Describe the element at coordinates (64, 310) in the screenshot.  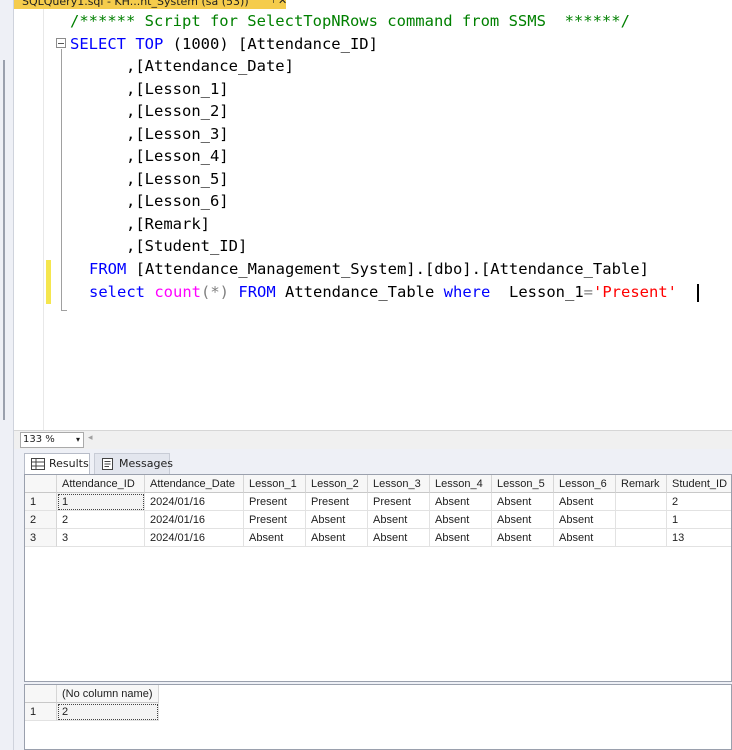
I see `fold-guide-end` at that location.